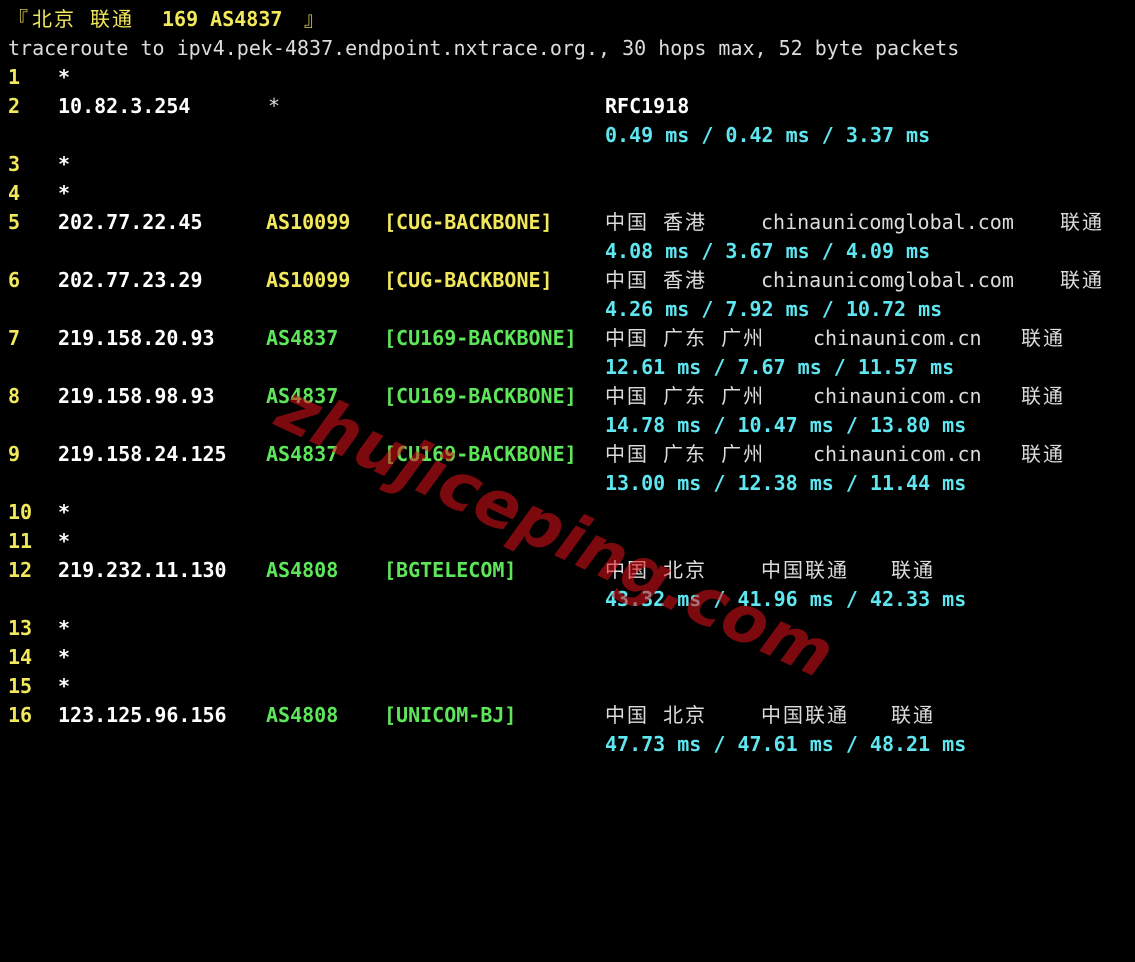 Image resolution: width=1135 pixels, height=962 pixels. Describe the element at coordinates (124, 106) in the screenshot. I see `hop-ip: 10.82.3.254` at that location.